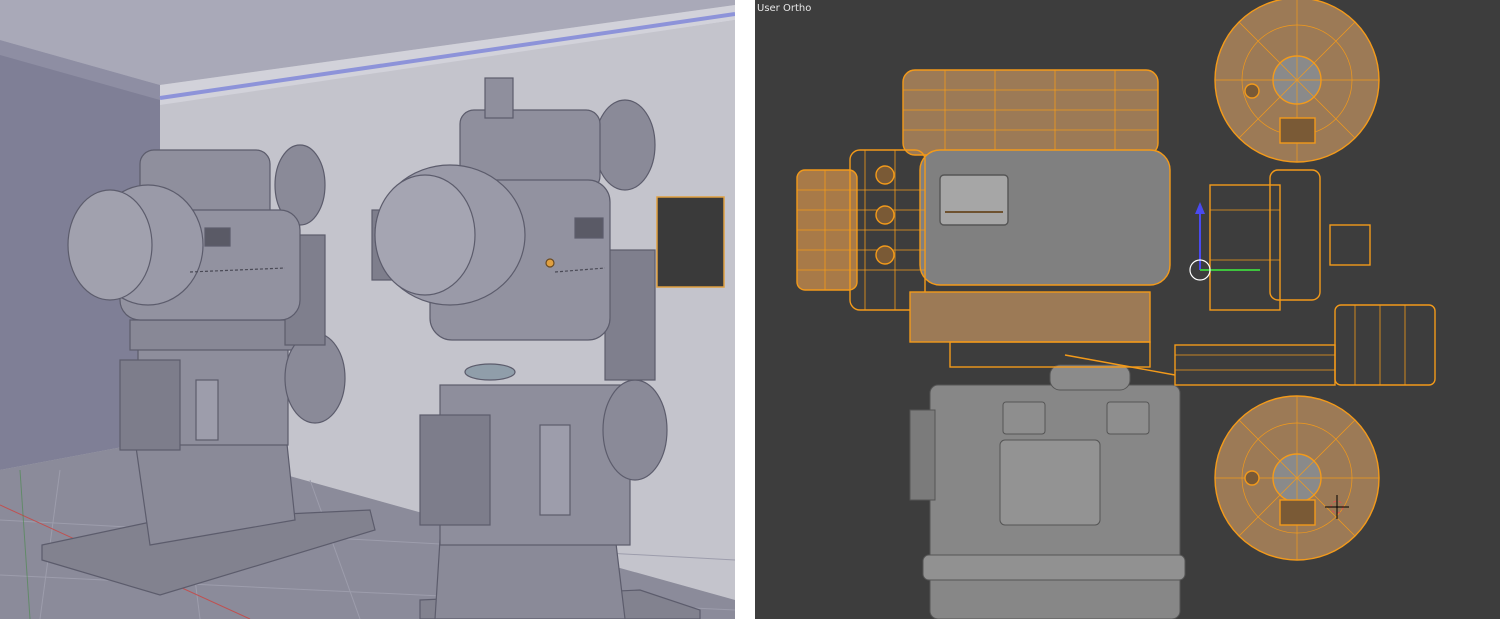  What do you see at coordinates (1297, 478) in the screenshot?
I see `bottom-reel` at bounding box center [1297, 478].